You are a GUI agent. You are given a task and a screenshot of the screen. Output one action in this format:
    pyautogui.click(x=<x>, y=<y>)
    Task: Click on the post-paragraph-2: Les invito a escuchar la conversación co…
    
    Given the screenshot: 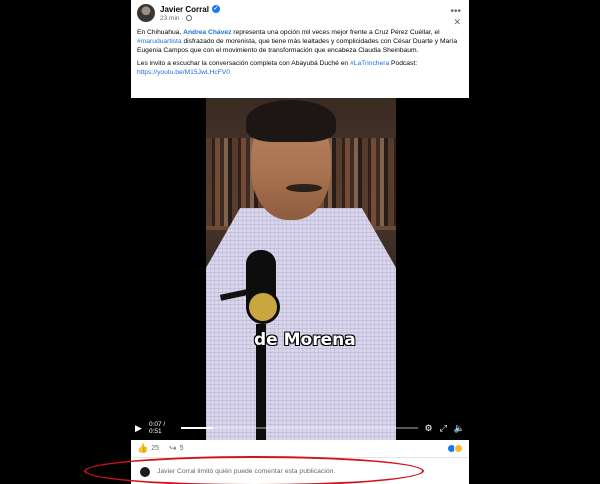 What is the action you would take?
    pyautogui.click(x=299, y=68)
    